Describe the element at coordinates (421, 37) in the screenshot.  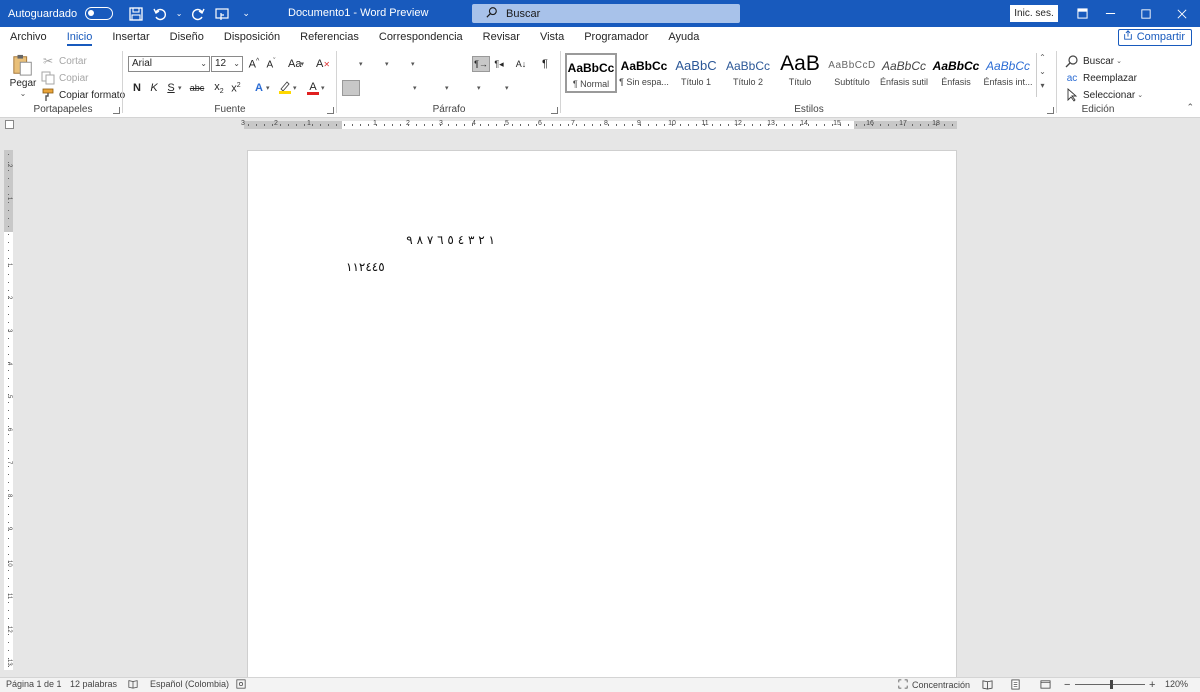
I see `tab-correspondencia: Correspondencia` at that location.